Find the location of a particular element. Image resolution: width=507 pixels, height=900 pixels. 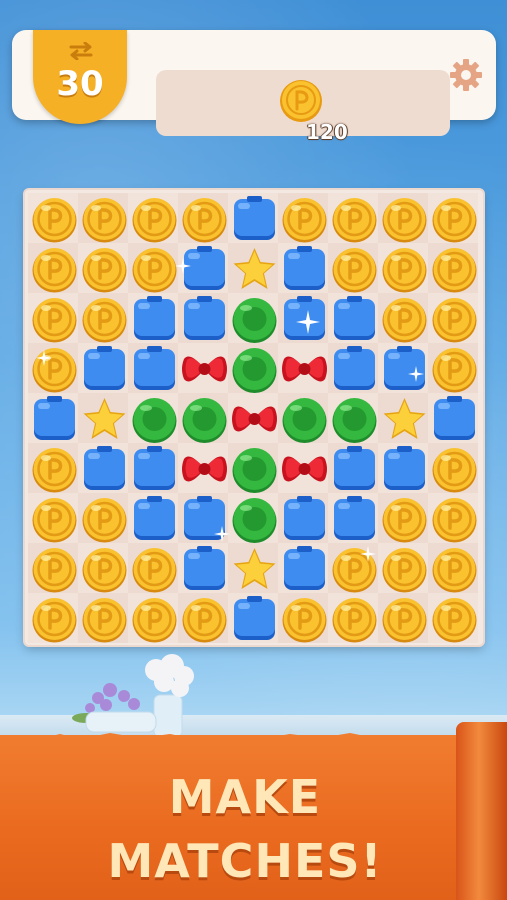

banner-line-2: MATCHES! is located at coordinates (245, 861).